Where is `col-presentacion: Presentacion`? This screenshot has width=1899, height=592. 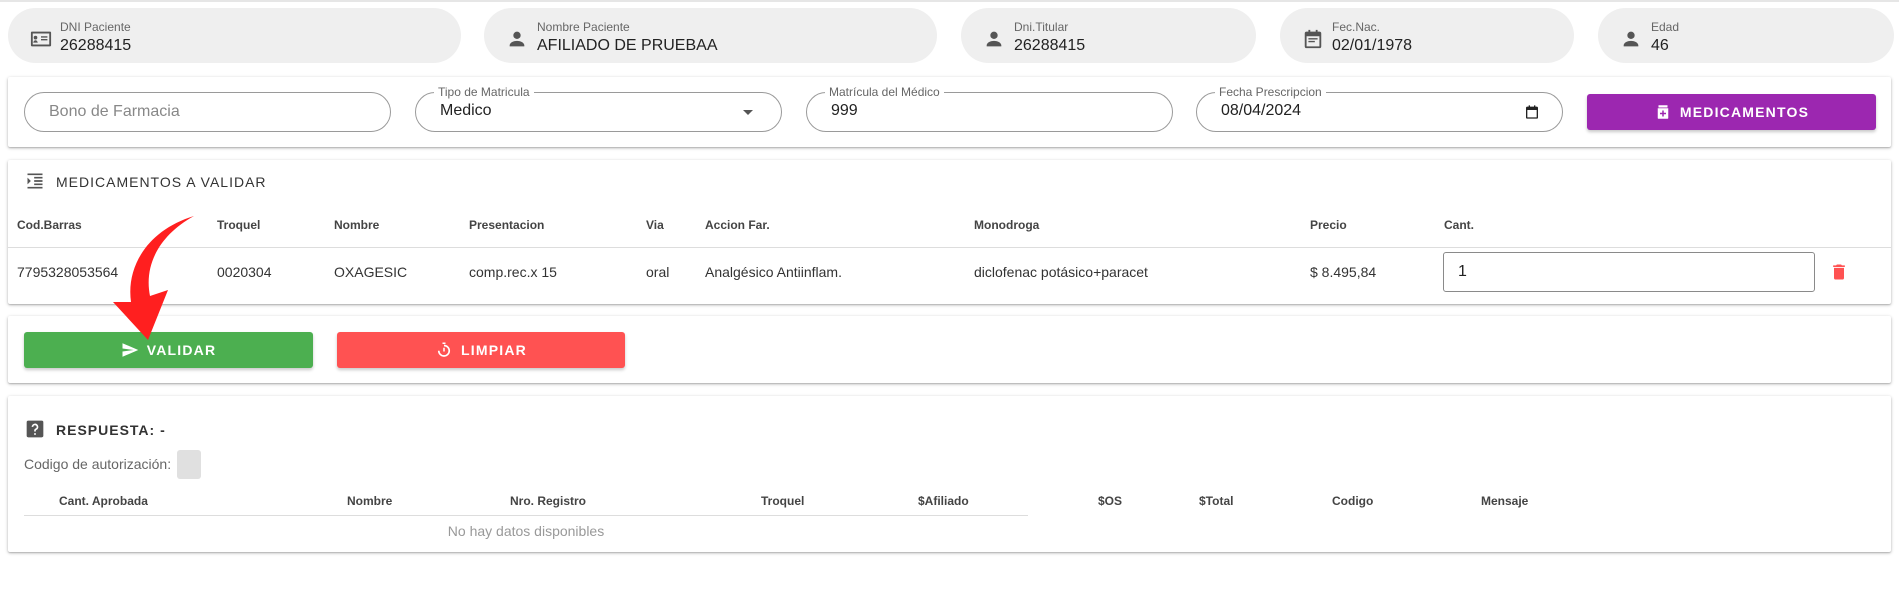
col-presentacion: Presentacion is located at coordinates (507, 225).